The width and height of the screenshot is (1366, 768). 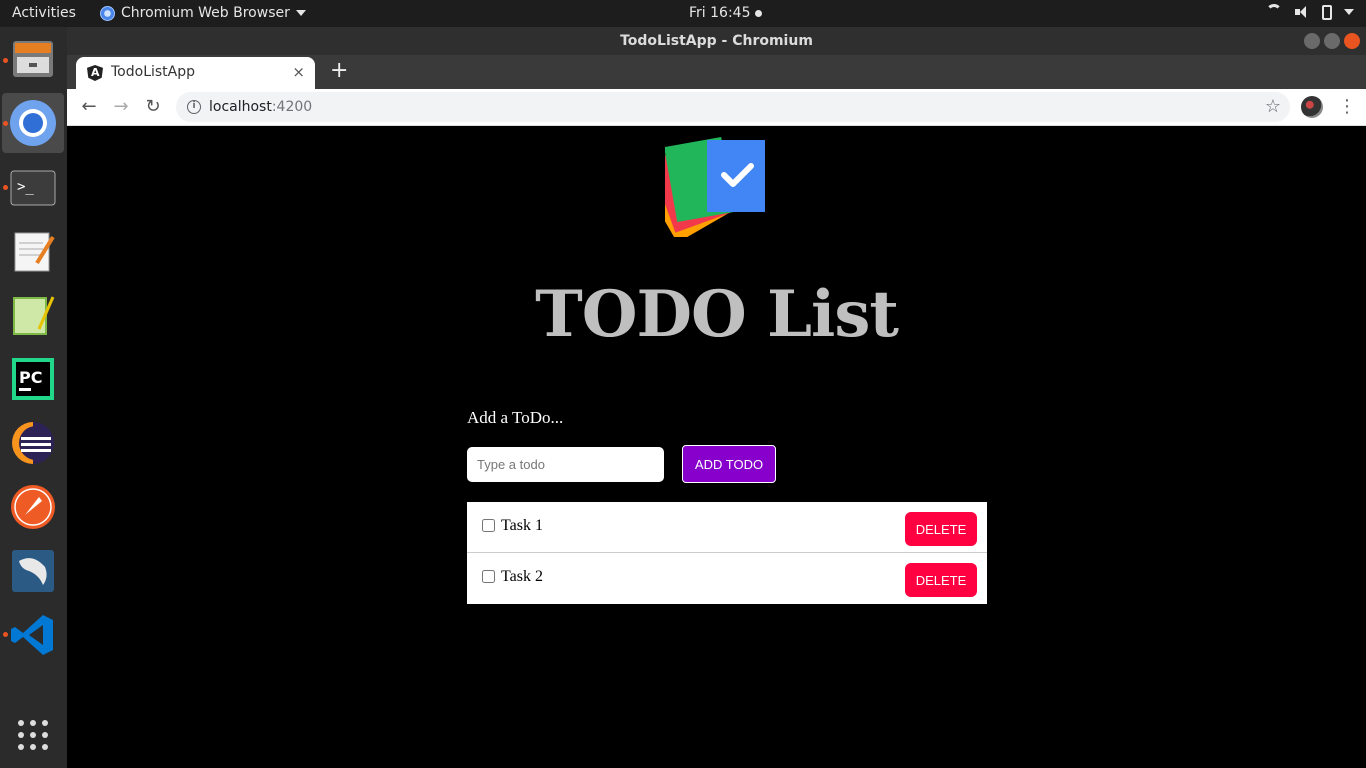 I want to click on clock: Fri 16:45, so click(x=726, y=13).